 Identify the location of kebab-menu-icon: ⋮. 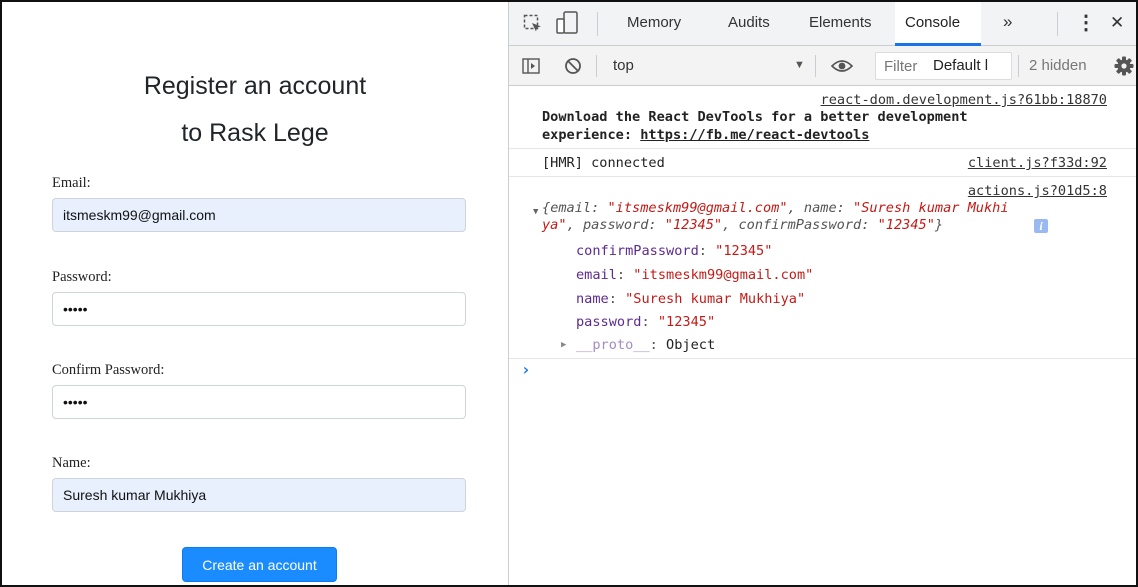
(1086, 22).